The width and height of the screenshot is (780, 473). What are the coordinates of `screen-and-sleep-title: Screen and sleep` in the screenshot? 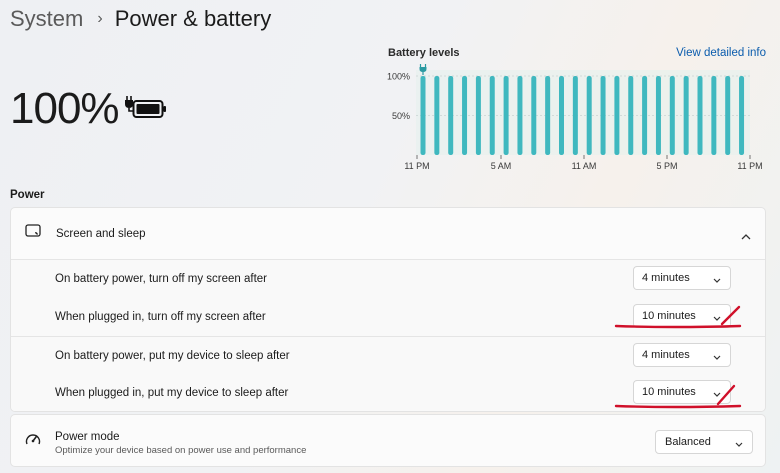 It's located at (101, 233).